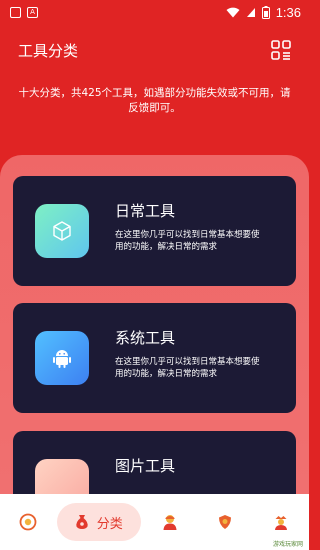 Image resolution: width=320 pixels, height=550 pixels. Describe the element at coordinates (233, 12) in the screenshot. I see `wifi-icon` at that location.